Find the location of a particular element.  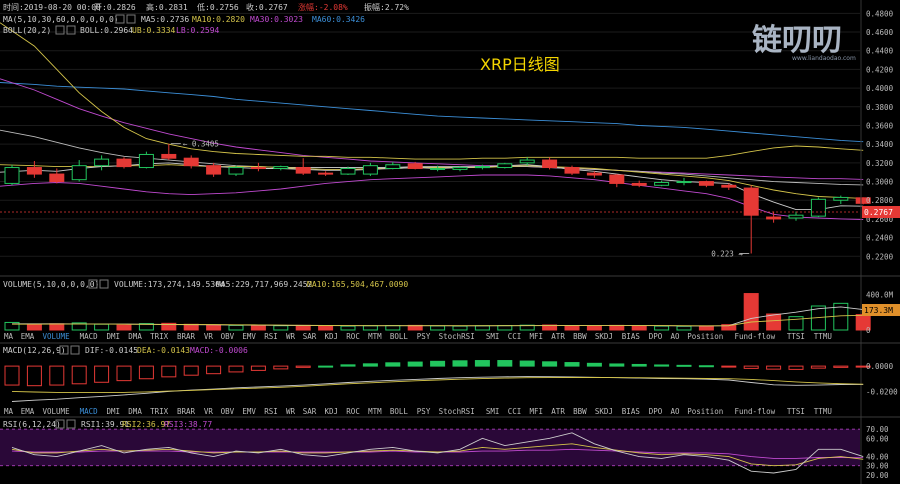

volume-ma10: MA10:165,504,467.0090 is located at coordinates (357, 284).